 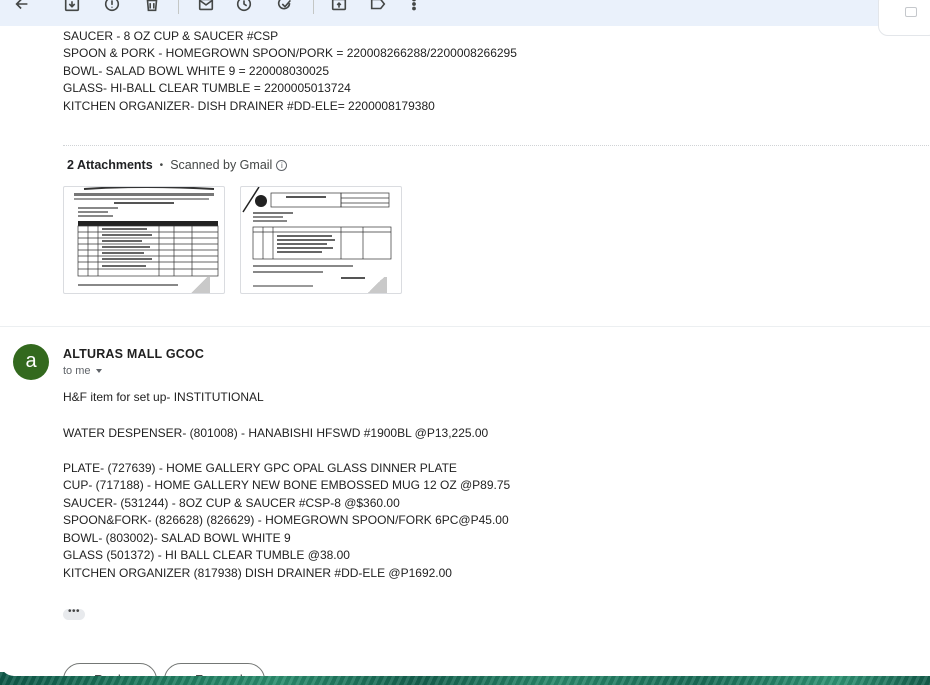 I want to click on show-trimmed-content-button: •••, so click(x=74, y=613).